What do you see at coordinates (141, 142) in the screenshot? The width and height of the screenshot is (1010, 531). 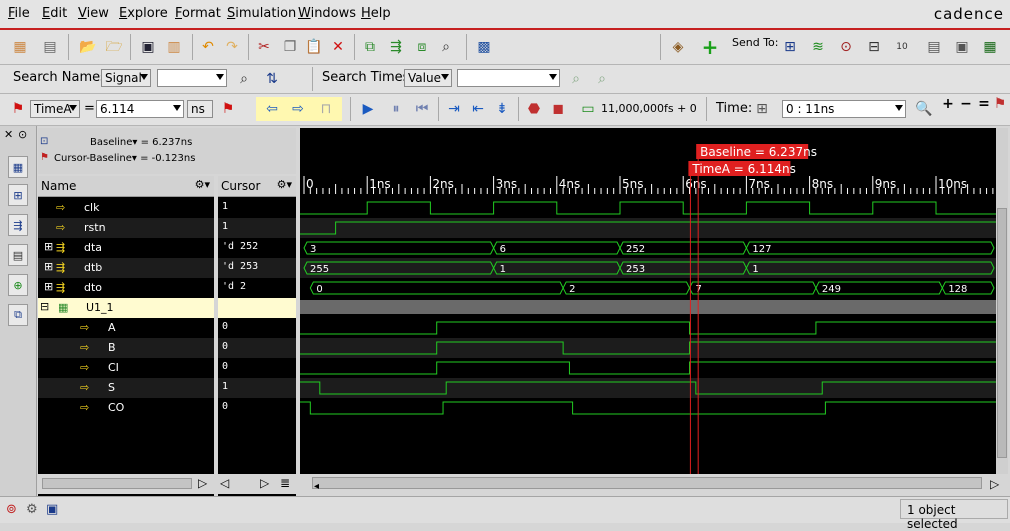 I see `baseline-info: Baseline▾ = 6.237ns` at bounding box center [141, 142].